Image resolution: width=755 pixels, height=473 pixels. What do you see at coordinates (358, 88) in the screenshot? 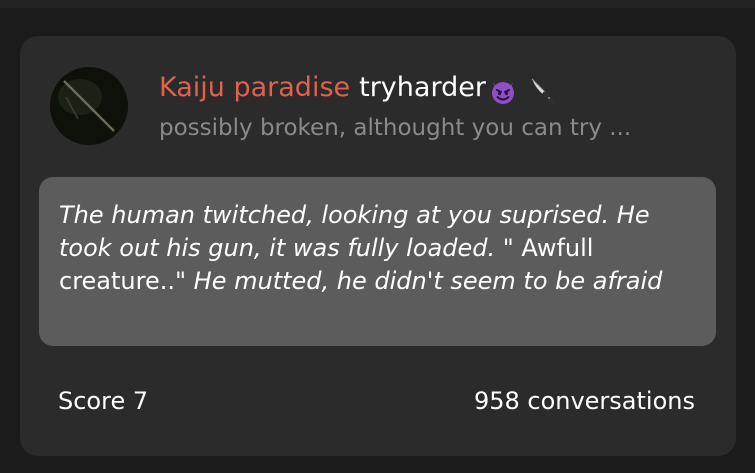
I see `card-title: Kaiju paradise tryharder` at bounding box center [358, 88].